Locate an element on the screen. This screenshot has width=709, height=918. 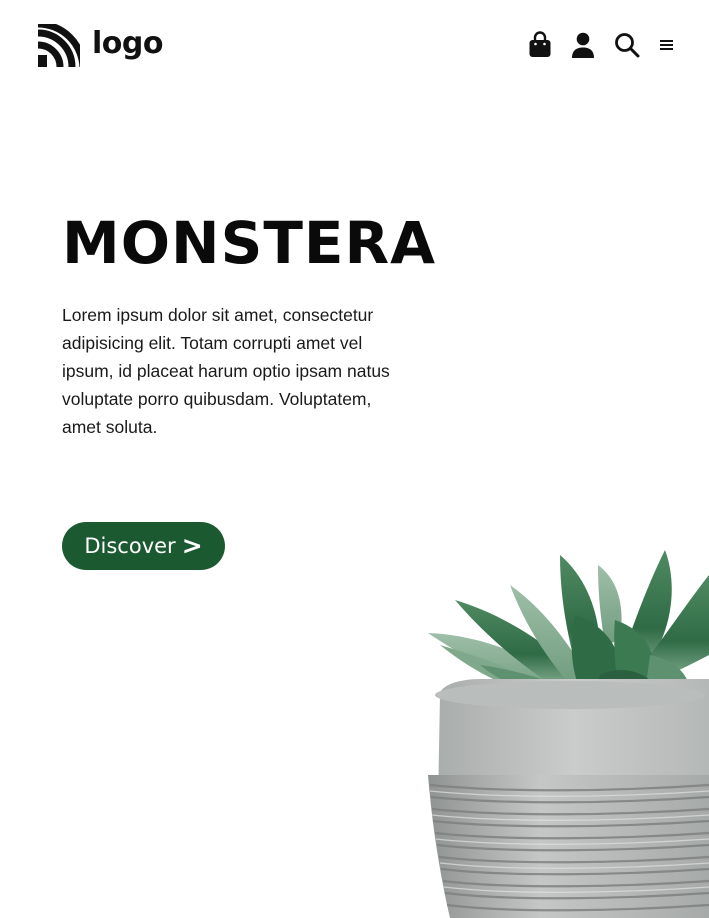
logo: logo is located at coordinates (100, 45).